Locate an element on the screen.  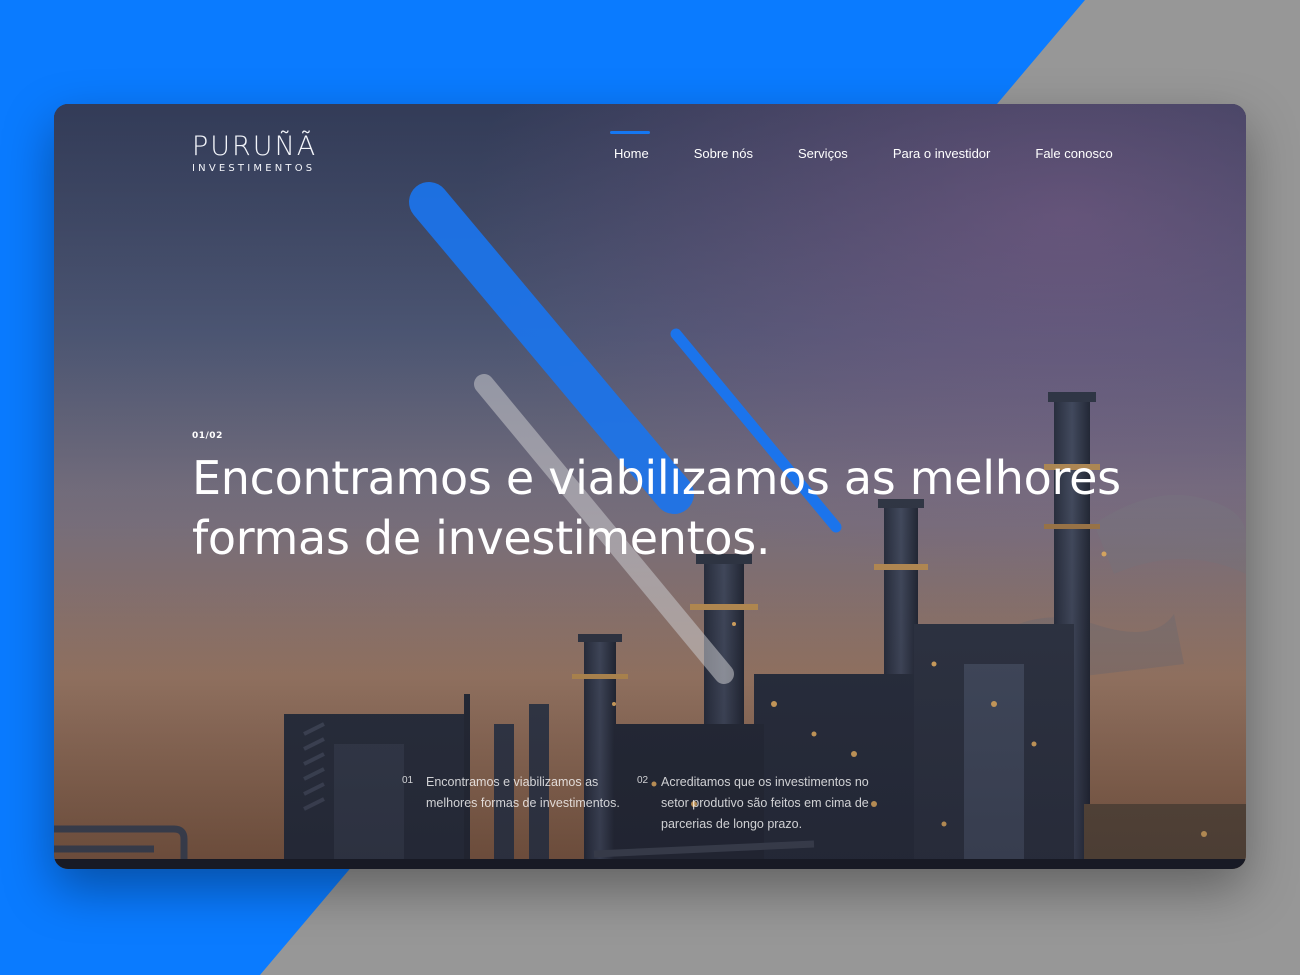
nav-item-servicos: Serviços is located at coordinates (823, 153).